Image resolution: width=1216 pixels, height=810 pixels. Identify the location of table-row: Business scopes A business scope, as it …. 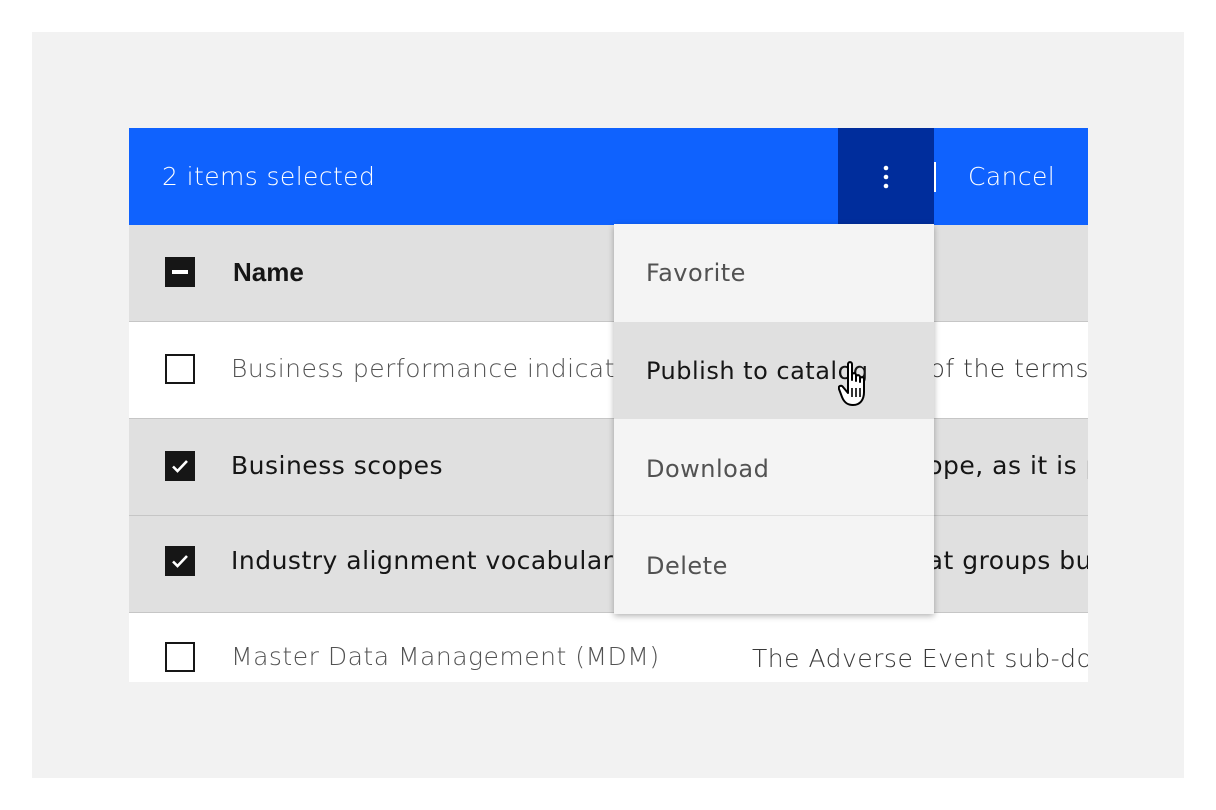
(608, 467).